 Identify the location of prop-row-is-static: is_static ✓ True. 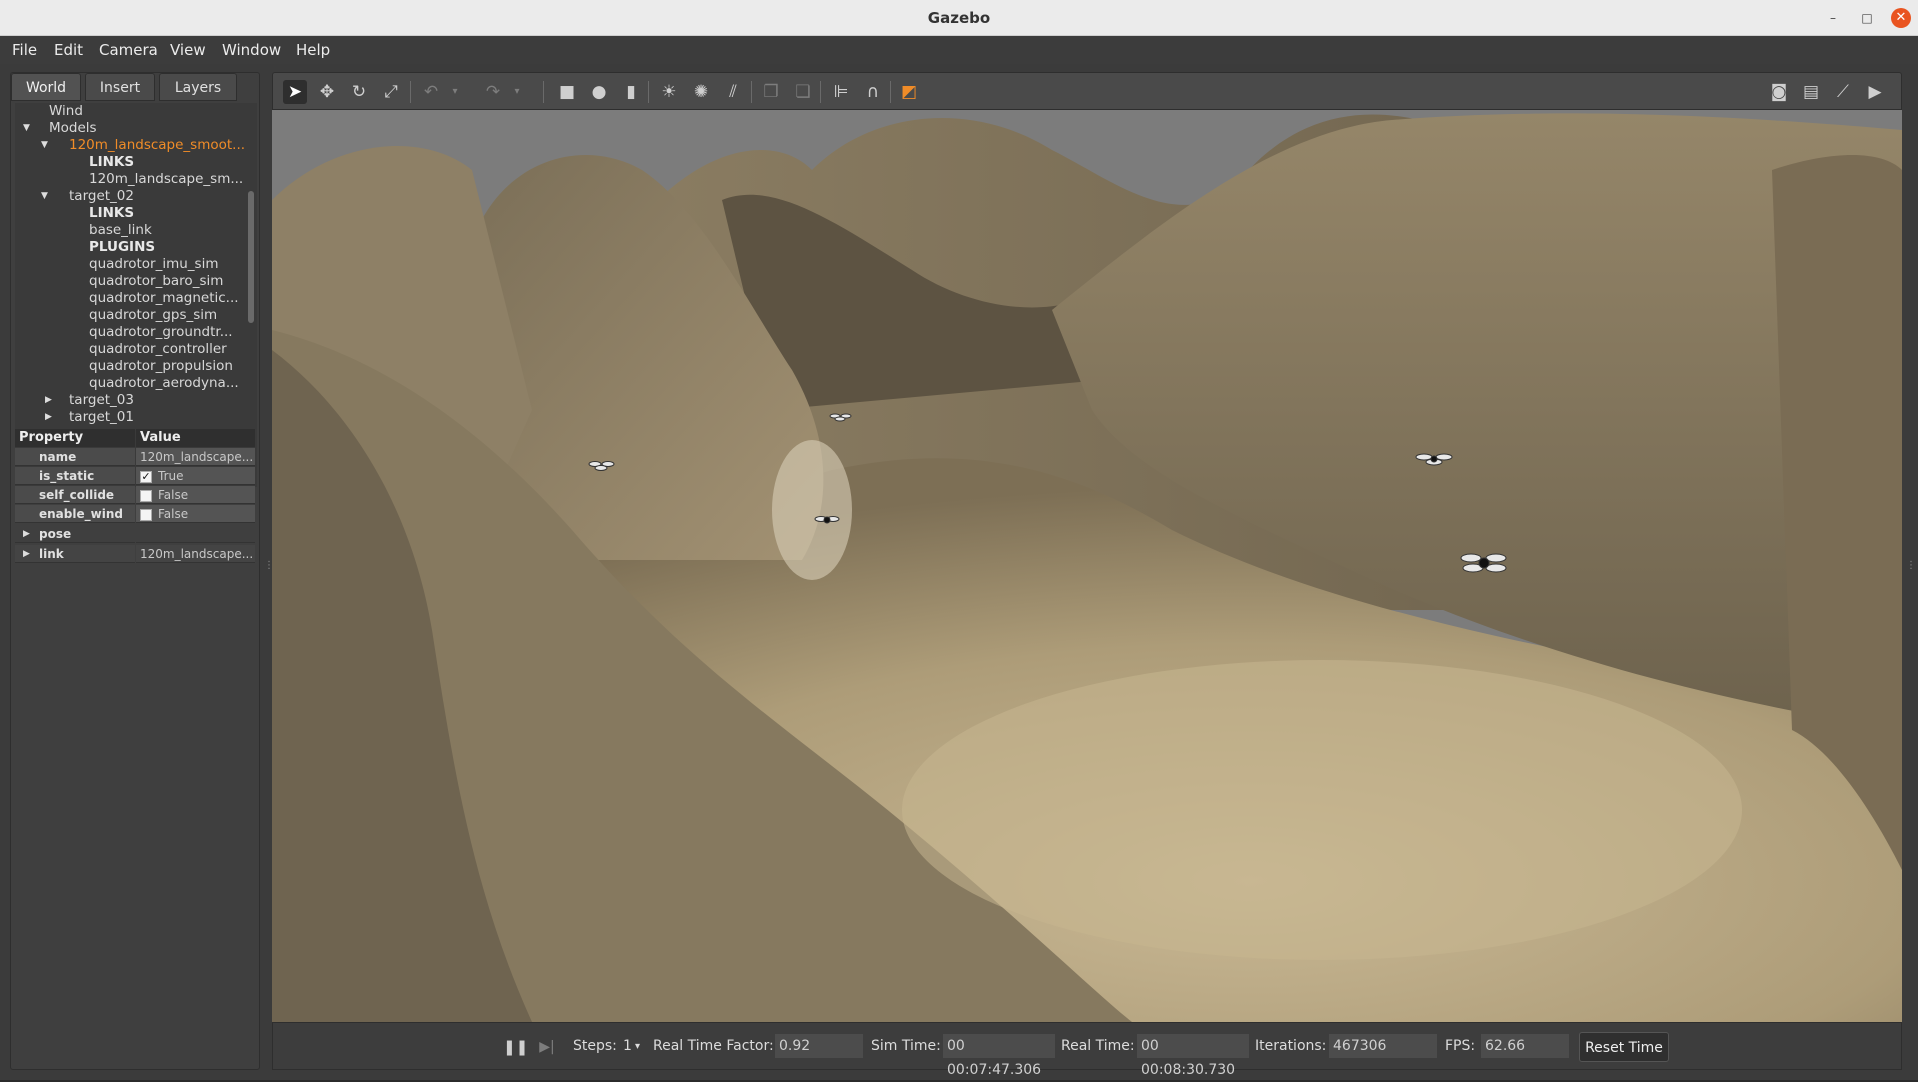
(135, 476).